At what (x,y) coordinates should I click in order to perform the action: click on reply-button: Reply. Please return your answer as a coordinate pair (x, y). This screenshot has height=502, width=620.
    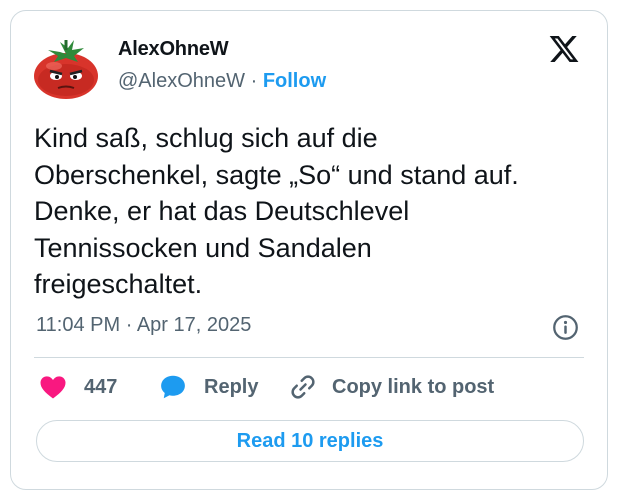
    Looking at the image, I should click on (208, 387).